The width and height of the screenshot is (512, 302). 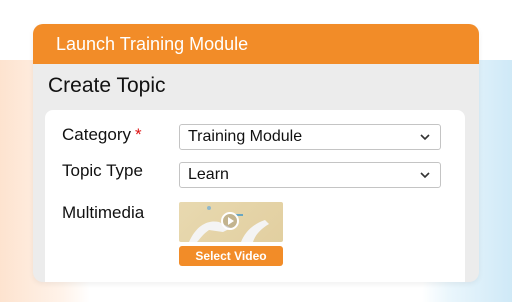 I want to click on multimedia-label-text: Multimedia, so click(x=103, y=212).